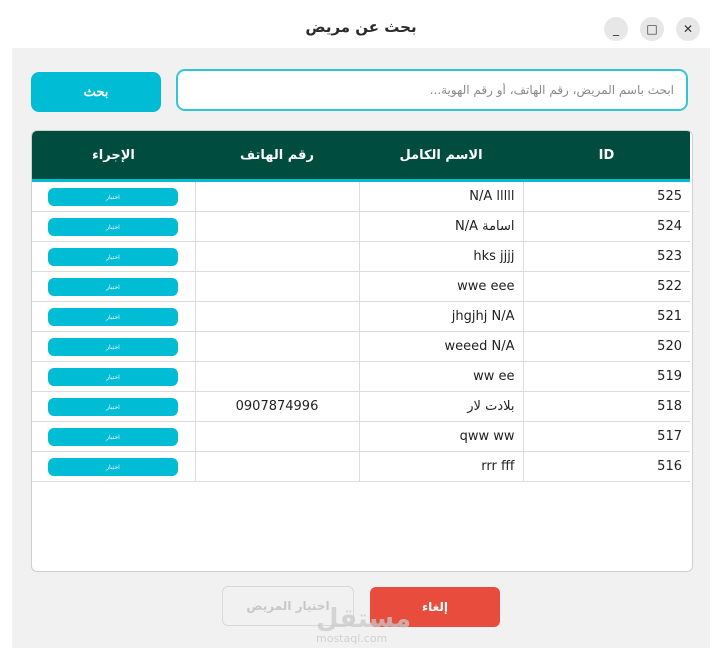 Image resolution: width=722 pixels, height=660 pixels. I want to click on search-input, so click(432, 90).